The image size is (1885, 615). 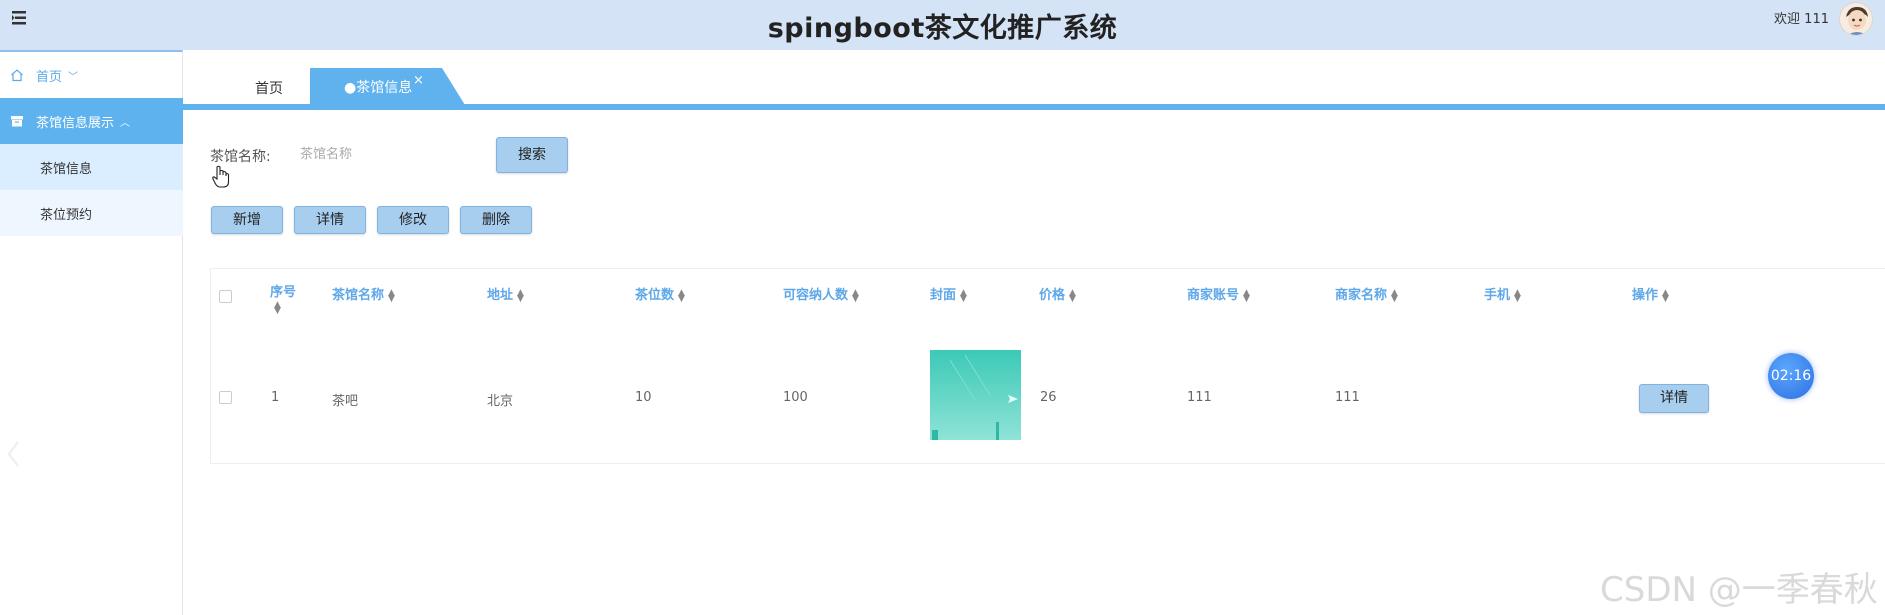 What do you see at coordinates (269, 88) in the screenshot?
I see `tab-home: 首页` at bounding box center [269, 88].